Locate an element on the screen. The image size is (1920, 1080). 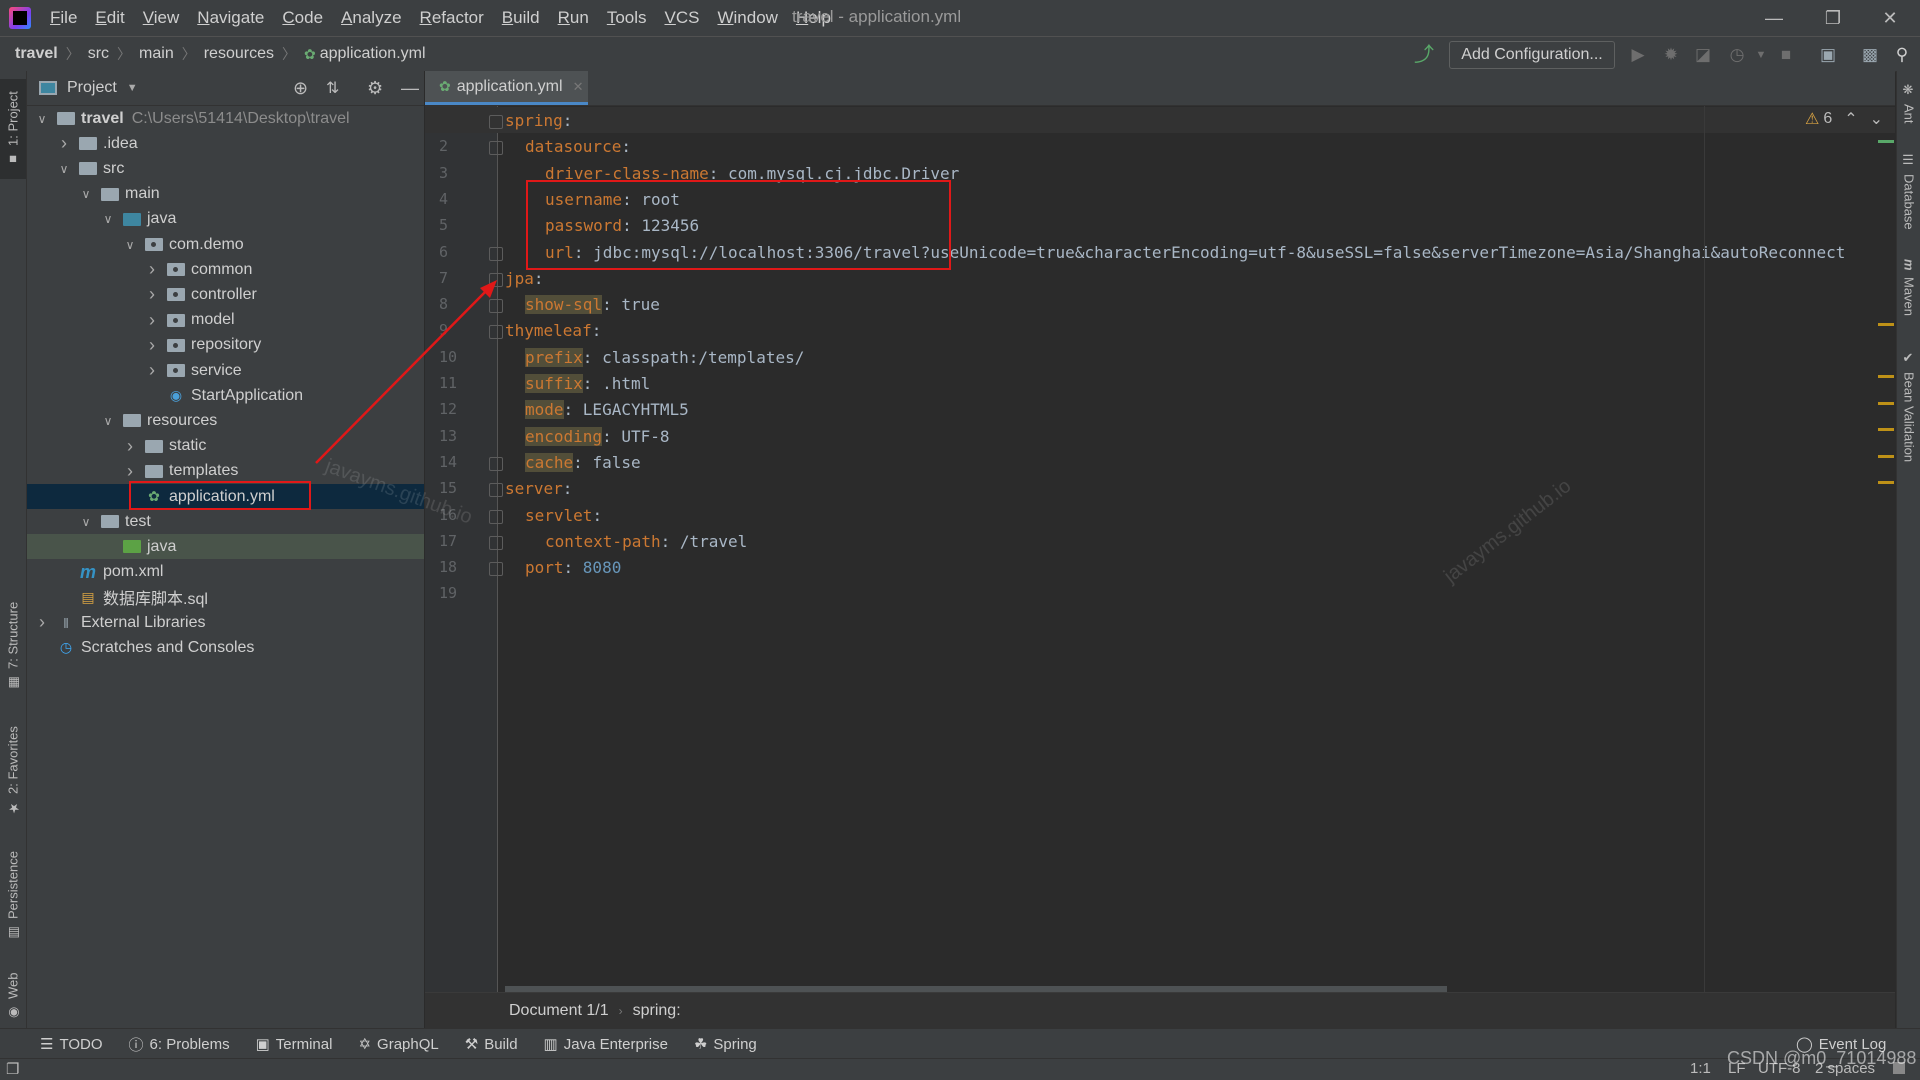
tab-bean-validation: ✔ Bean Validation is located at coordinates (1908, 416).